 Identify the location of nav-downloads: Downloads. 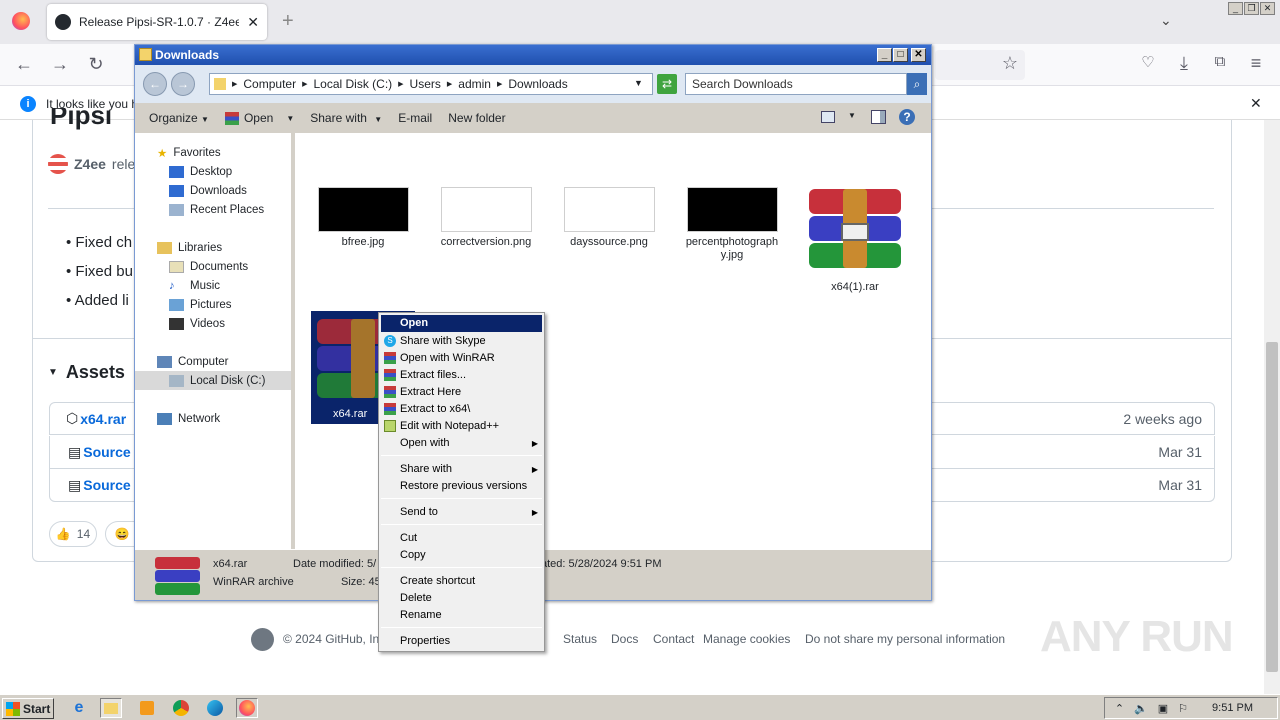
(213, 190).